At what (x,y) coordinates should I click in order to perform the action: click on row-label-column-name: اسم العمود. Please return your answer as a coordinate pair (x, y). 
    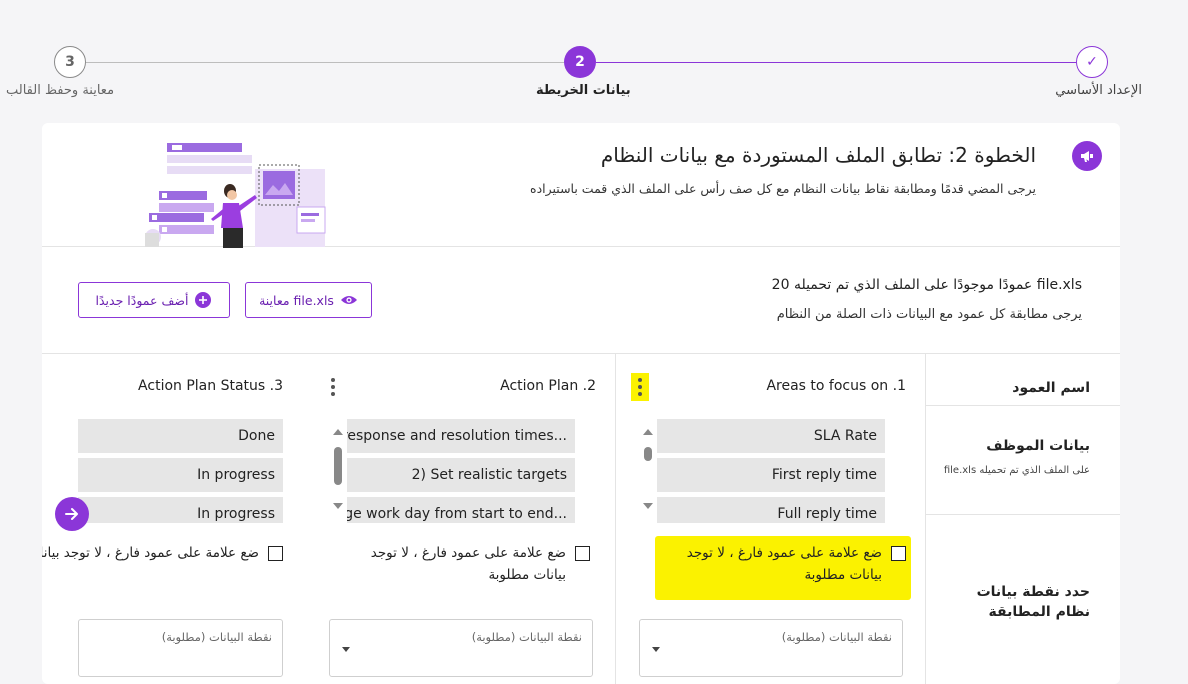
    Looking at the image, I should click on (1051, 388).